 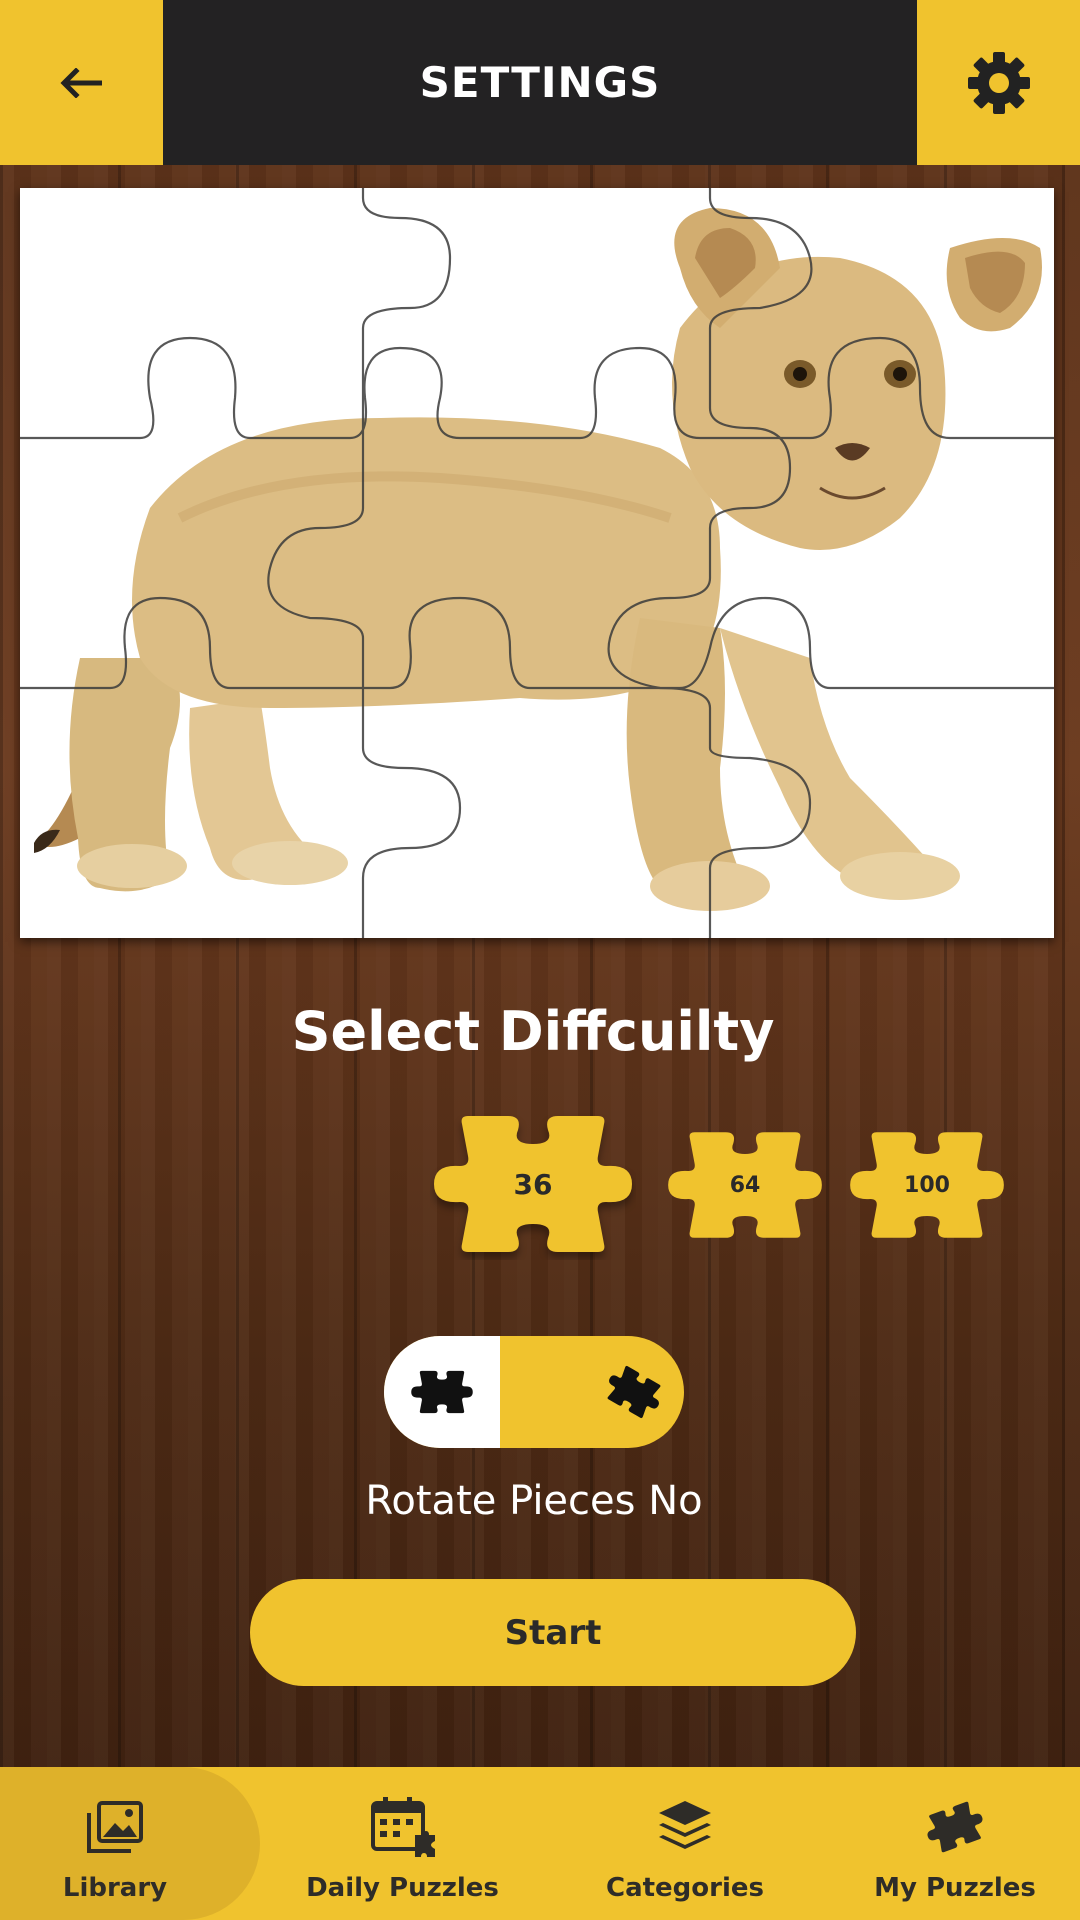 What do you see at coordinates (955, 1888) in the screenshot?
I see `nav-label: My Puzzles` at bounding box center [955, 1888].